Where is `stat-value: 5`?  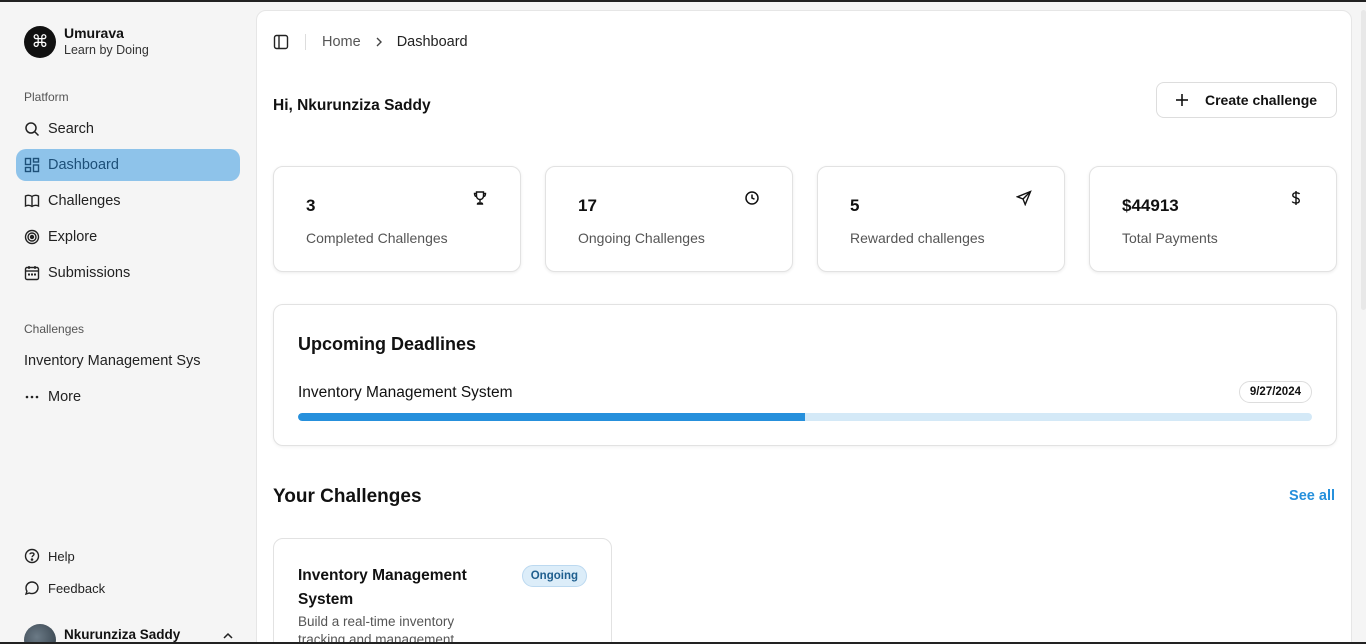
stat-value: 5 is located at coordinates (855, 205).